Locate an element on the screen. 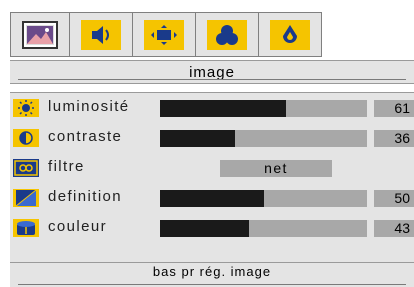 The width and height of the screenshot is (414, 287). speaker-icon is located at coordinates (101, 34).